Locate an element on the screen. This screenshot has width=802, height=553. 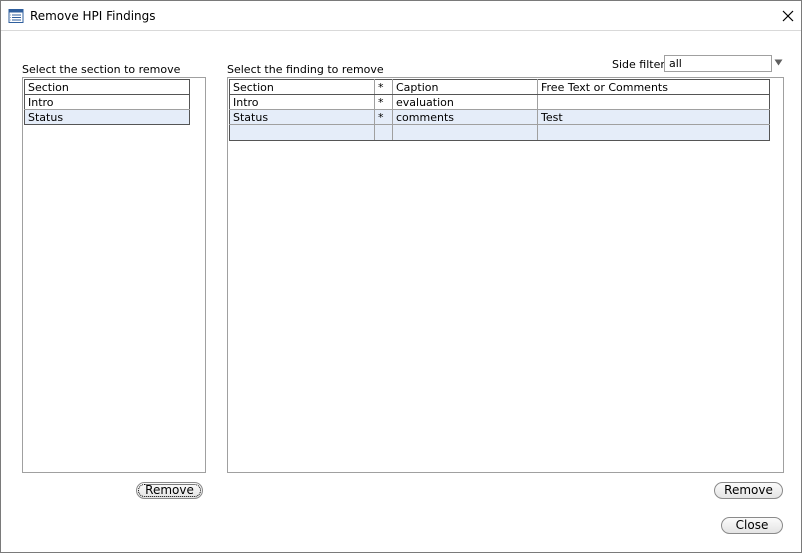
dropdown-arrow-icon is located at coordinates (778, 62).